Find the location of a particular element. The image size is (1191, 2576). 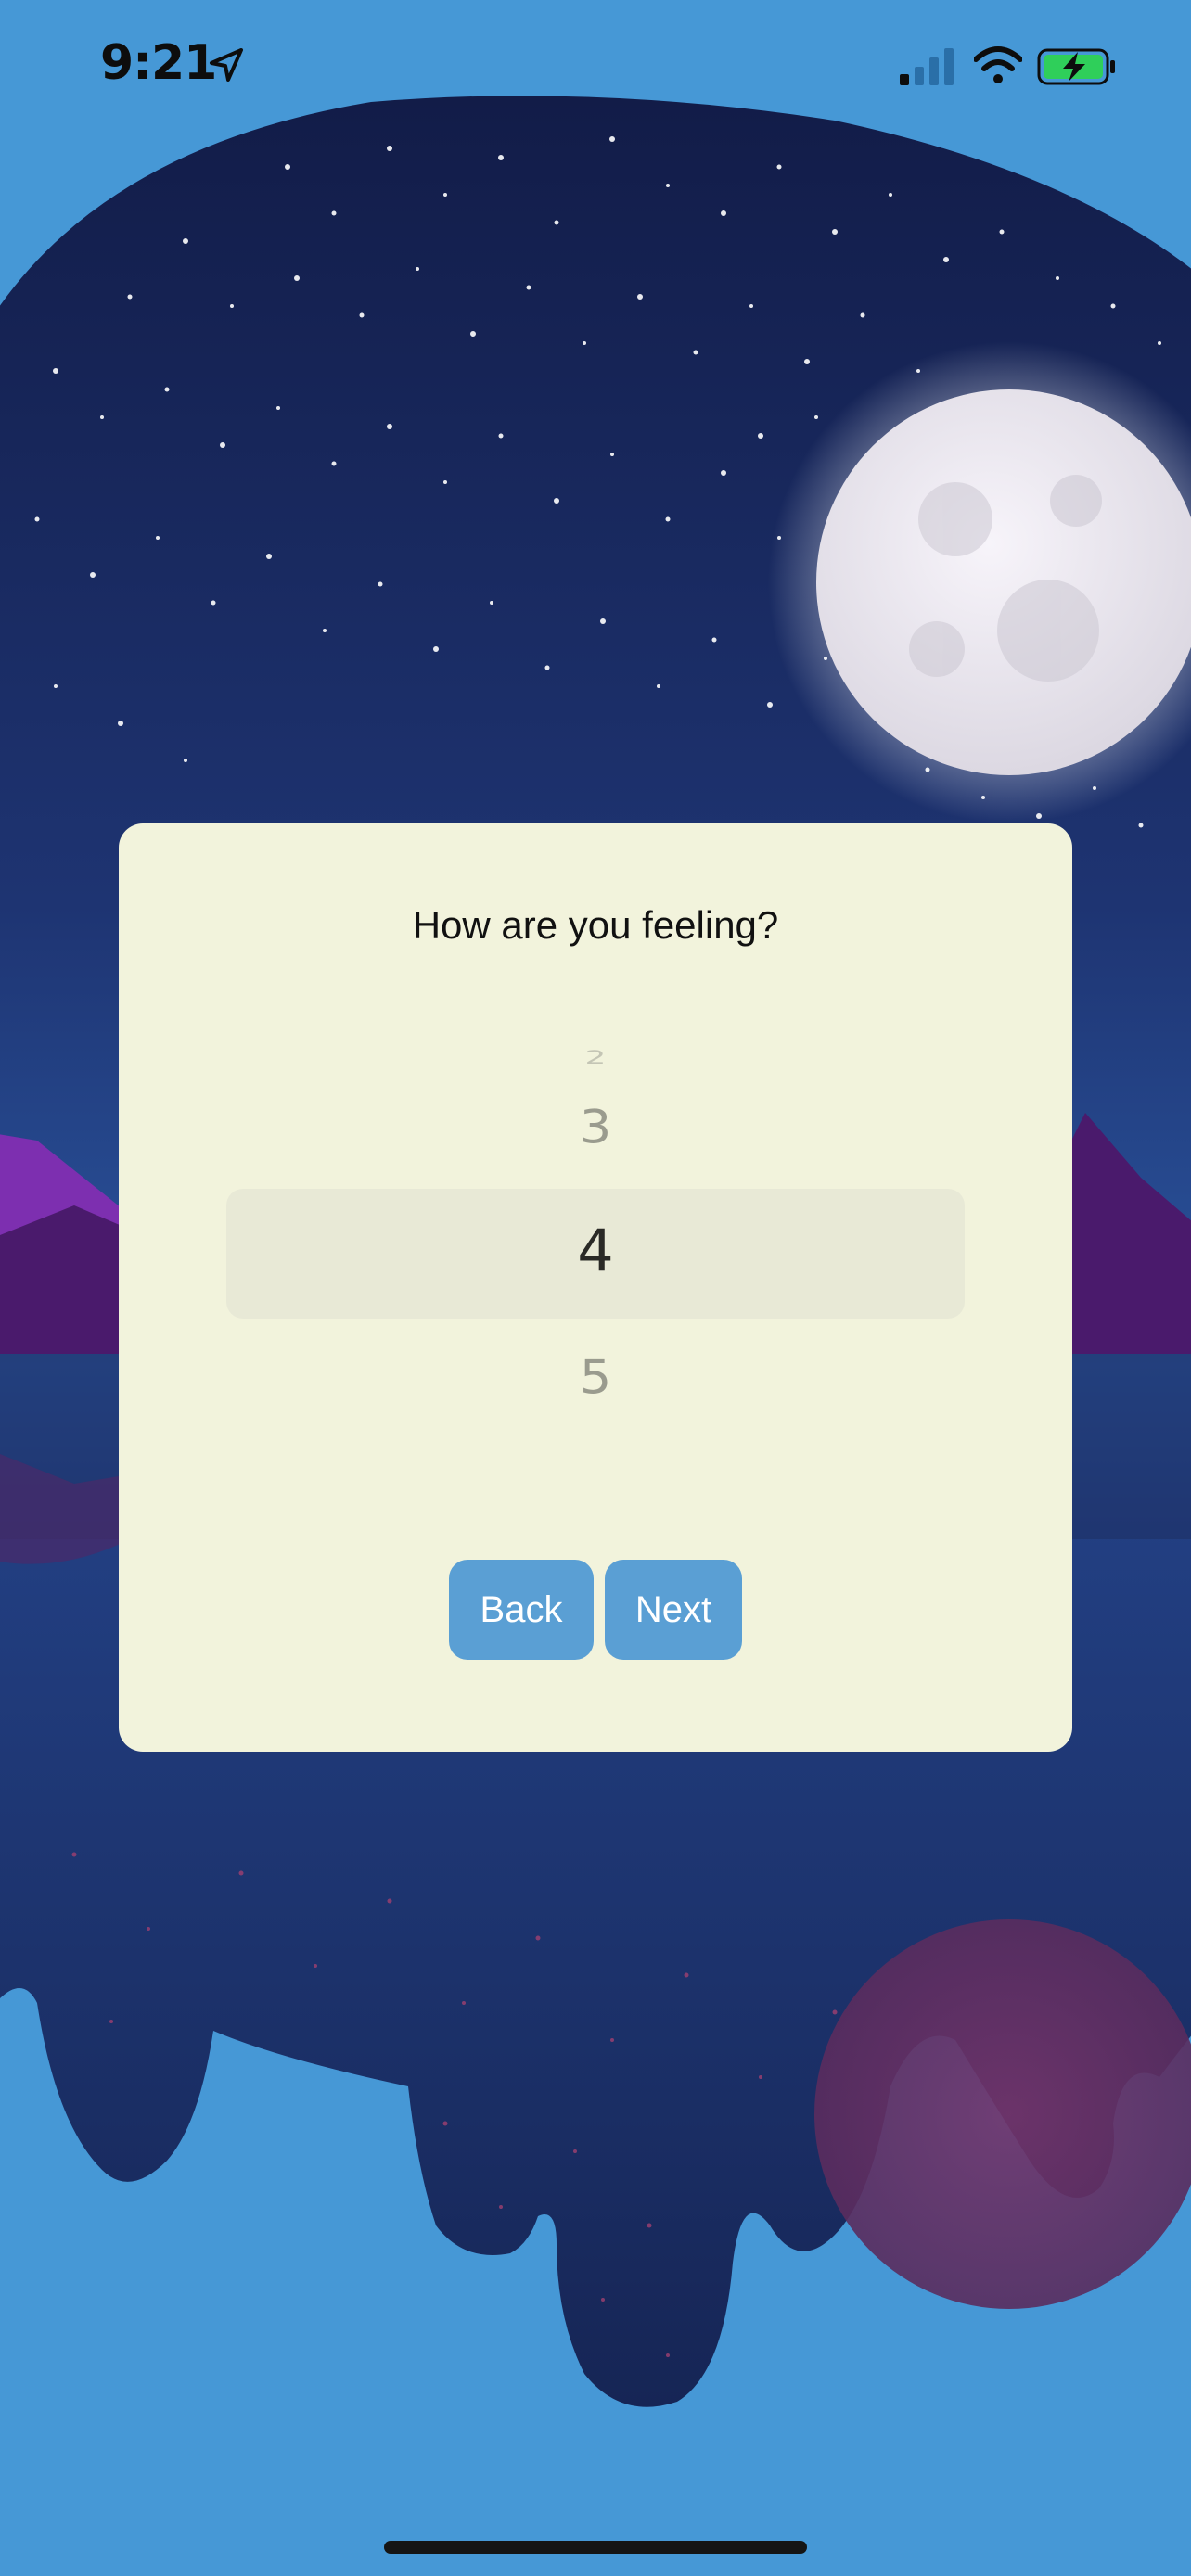

picker-option-2: 2 is located at coordinates (595, 1057).